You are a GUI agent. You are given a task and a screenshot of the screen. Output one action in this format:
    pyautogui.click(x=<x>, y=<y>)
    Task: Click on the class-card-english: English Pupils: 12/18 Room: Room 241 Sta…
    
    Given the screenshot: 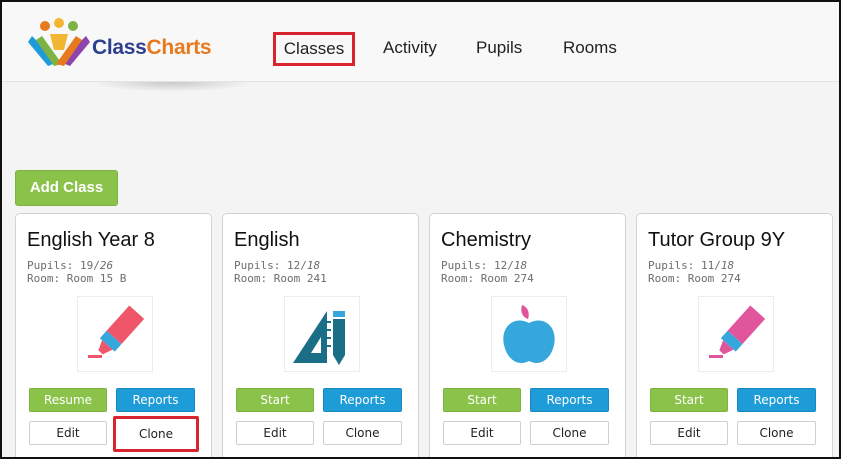 What is the action you would take?
    pyautogui.click(x=320, y=335)
    